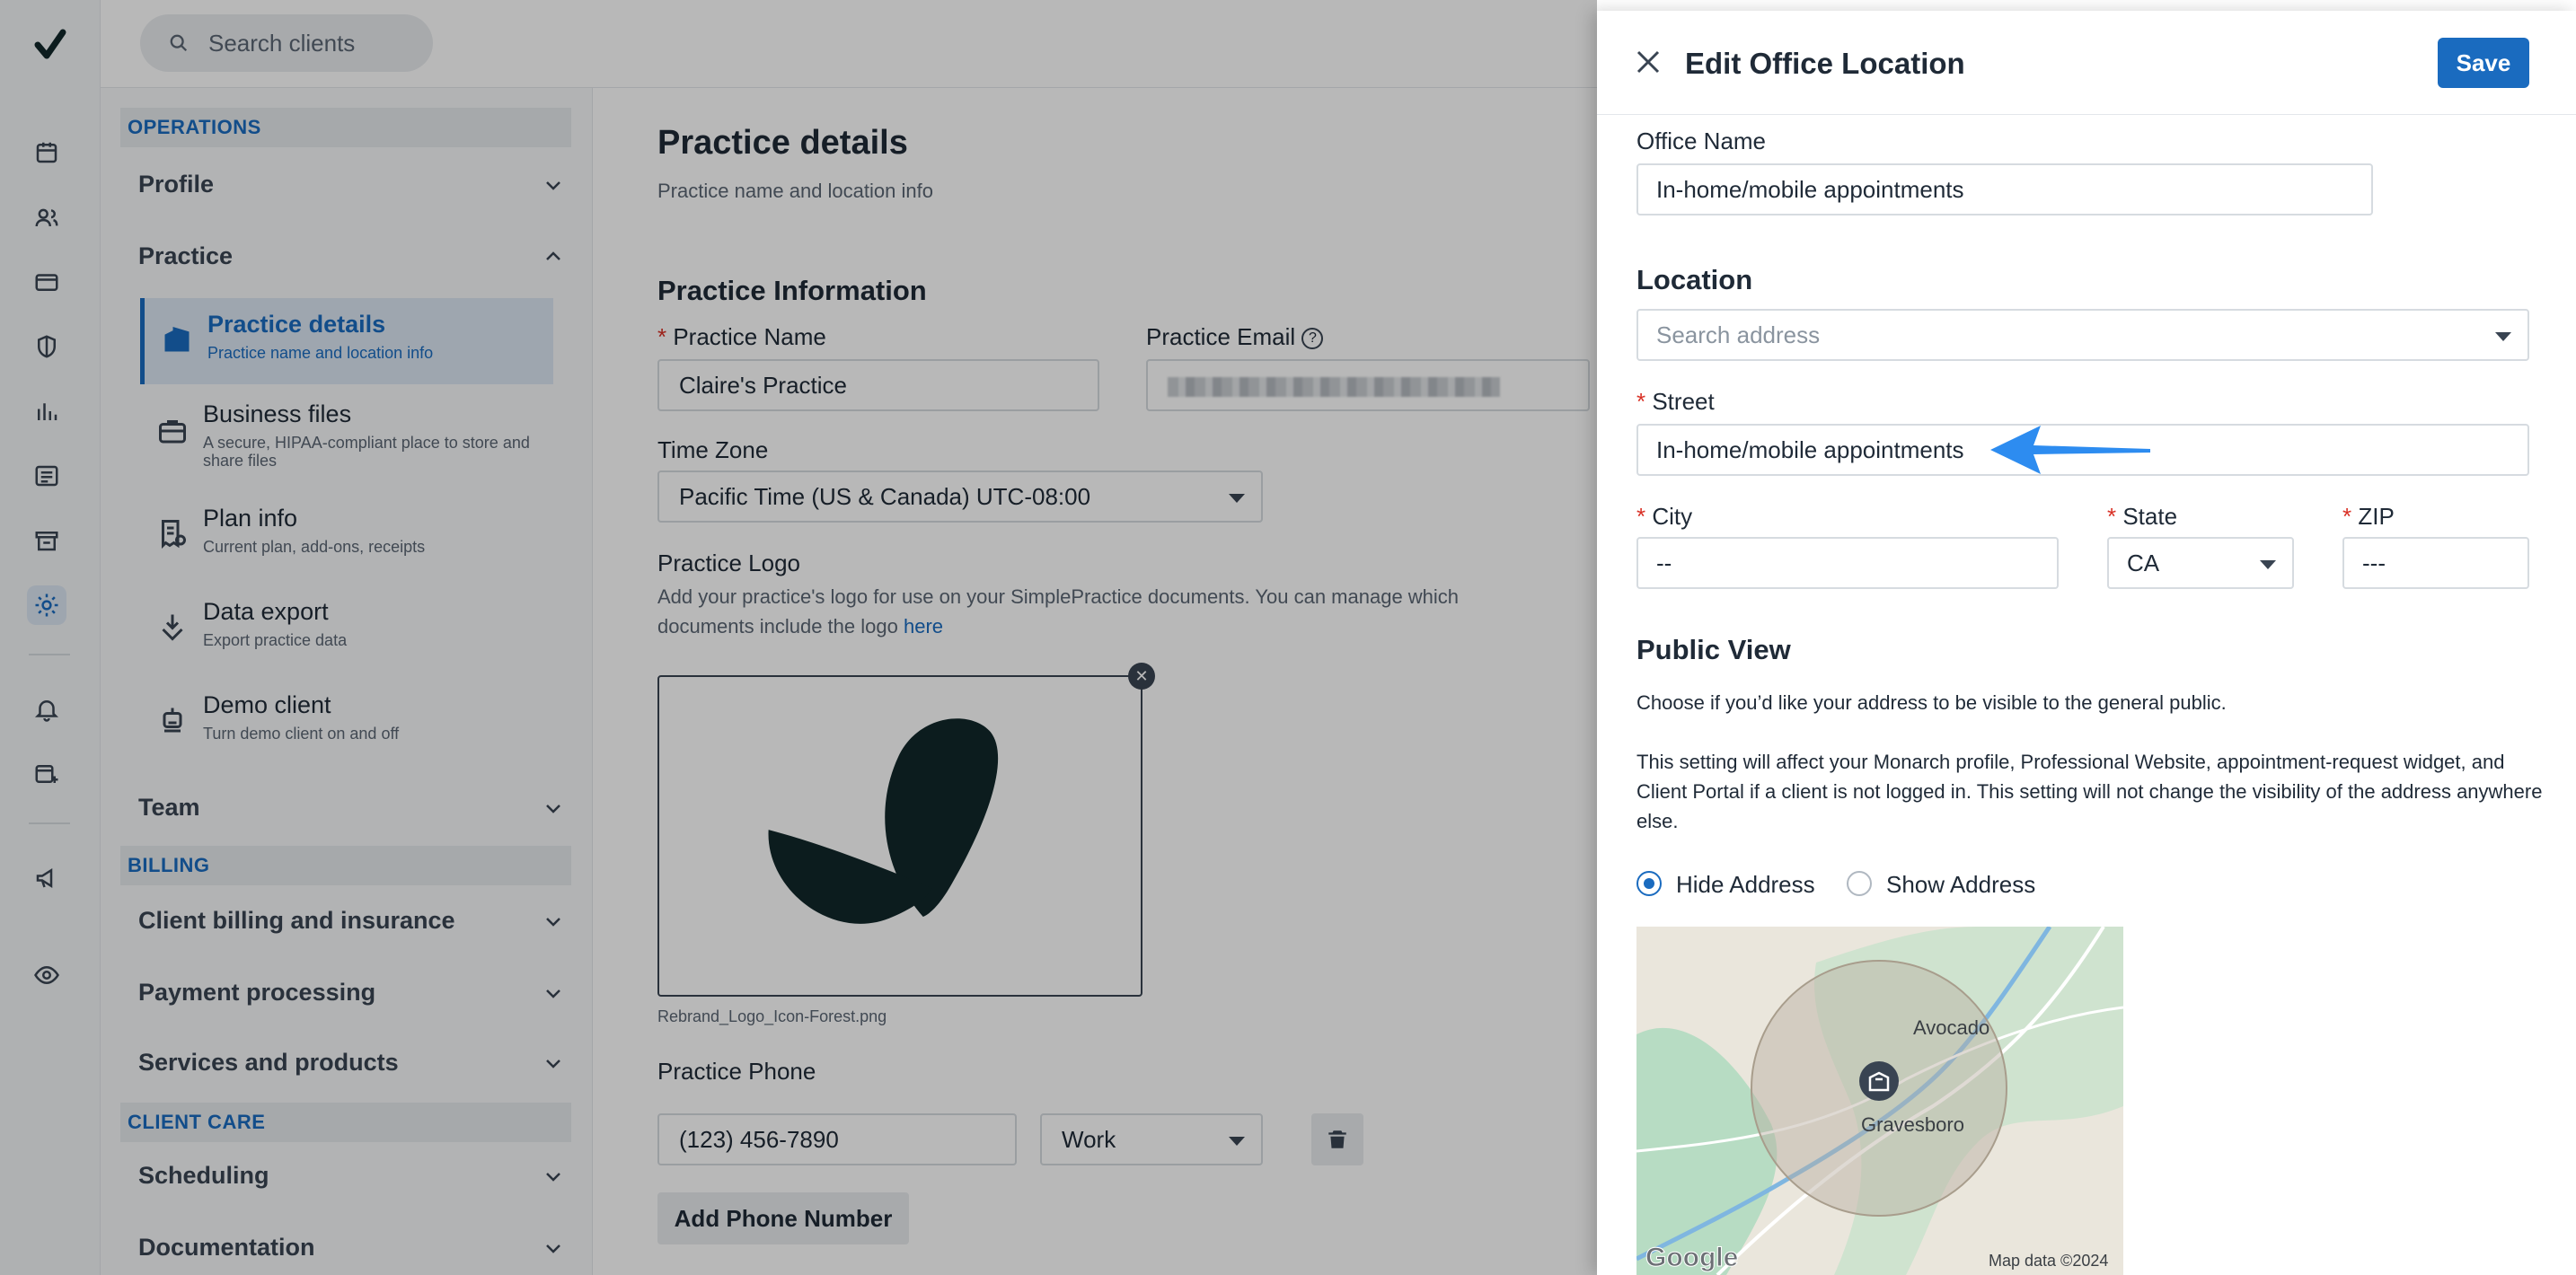 This screenshot has height=1275, width=2576. Describe the element at coordinates (1713, 649) in the screenshot. I see `public-view-heading: Public View` at that location.